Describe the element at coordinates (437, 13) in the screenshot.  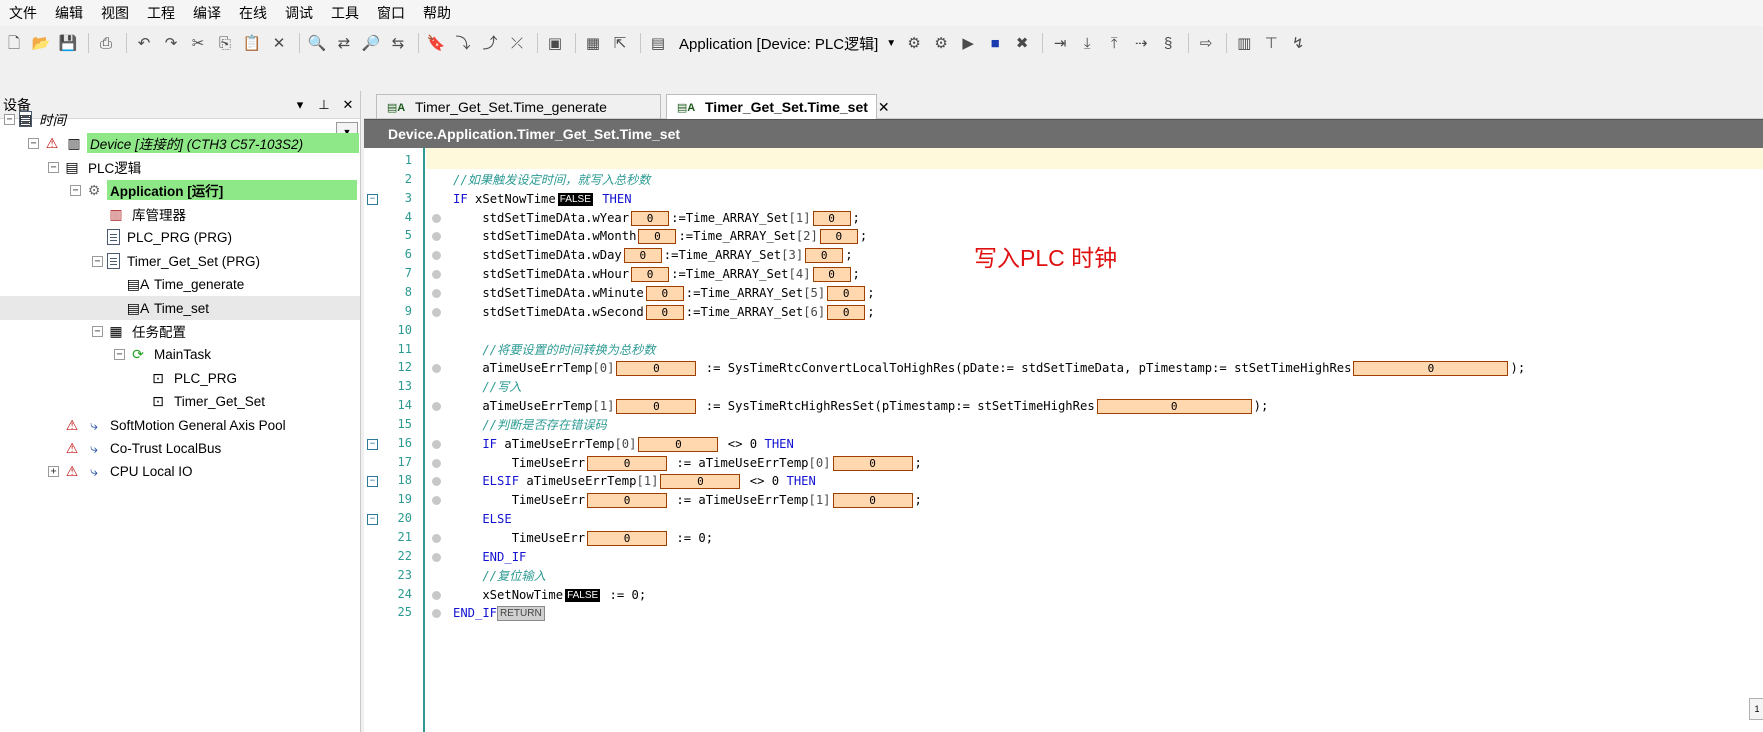
I see `menu-item: 帮助` at that location.